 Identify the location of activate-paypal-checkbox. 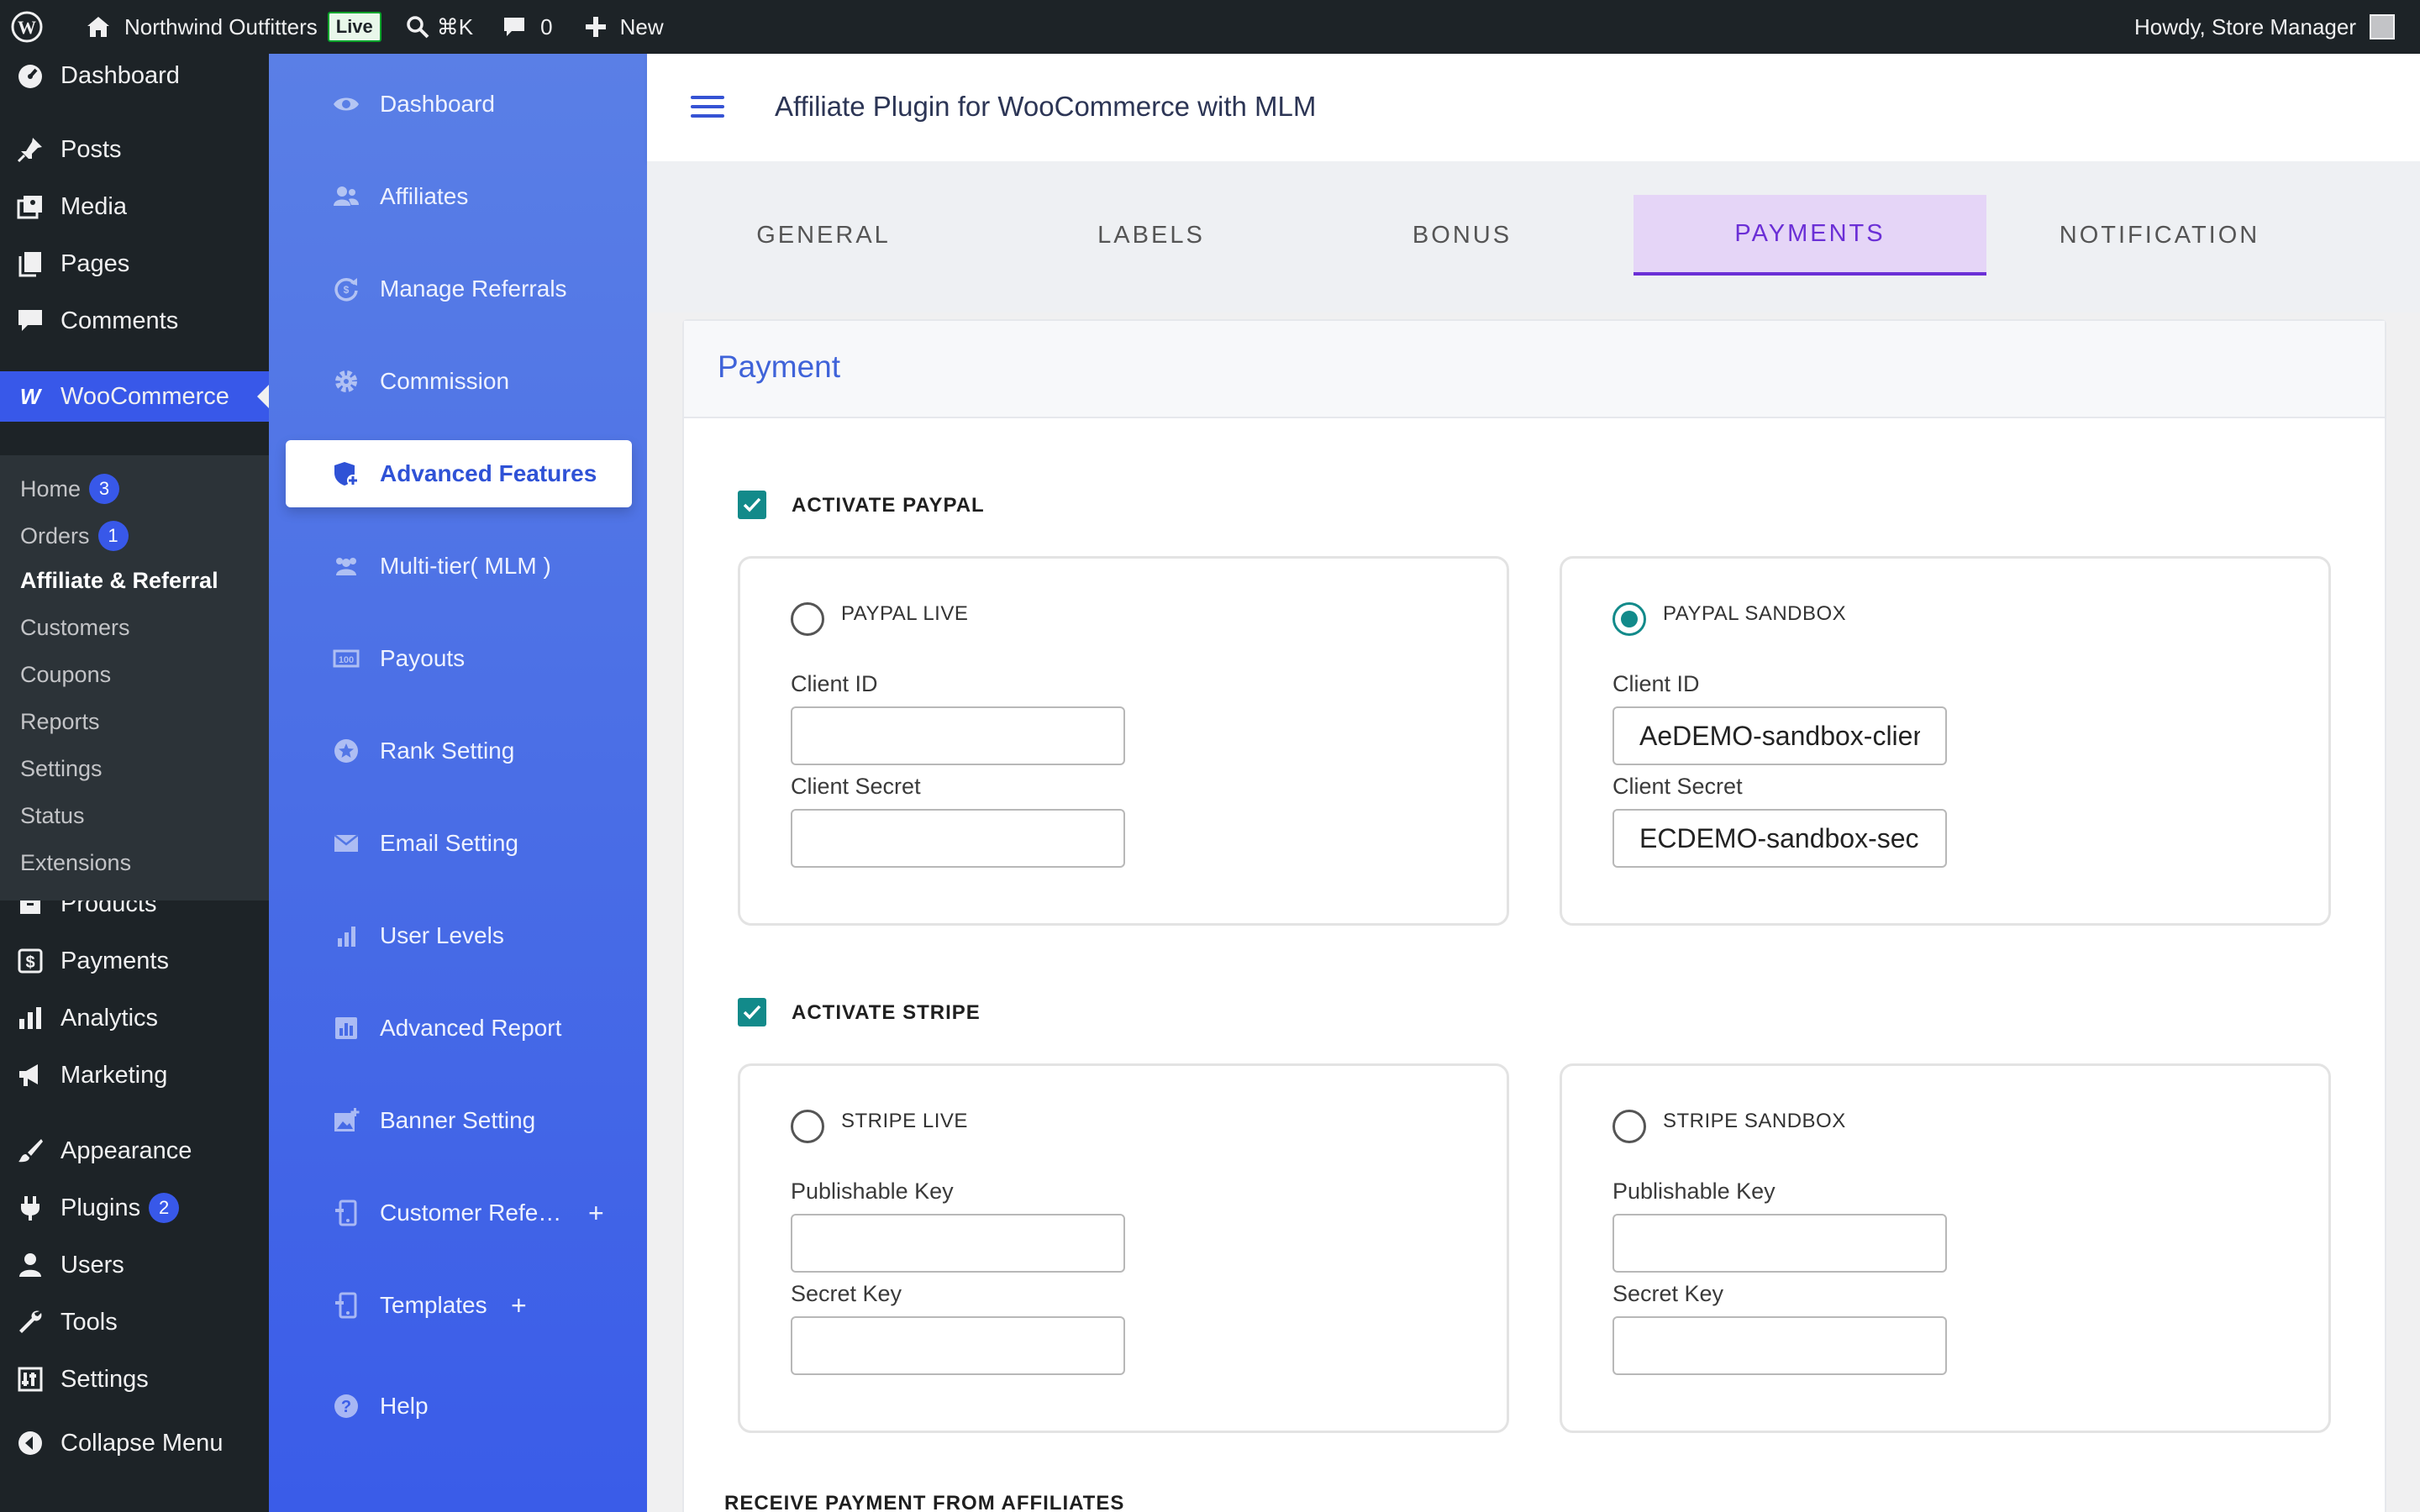
(752, 505).